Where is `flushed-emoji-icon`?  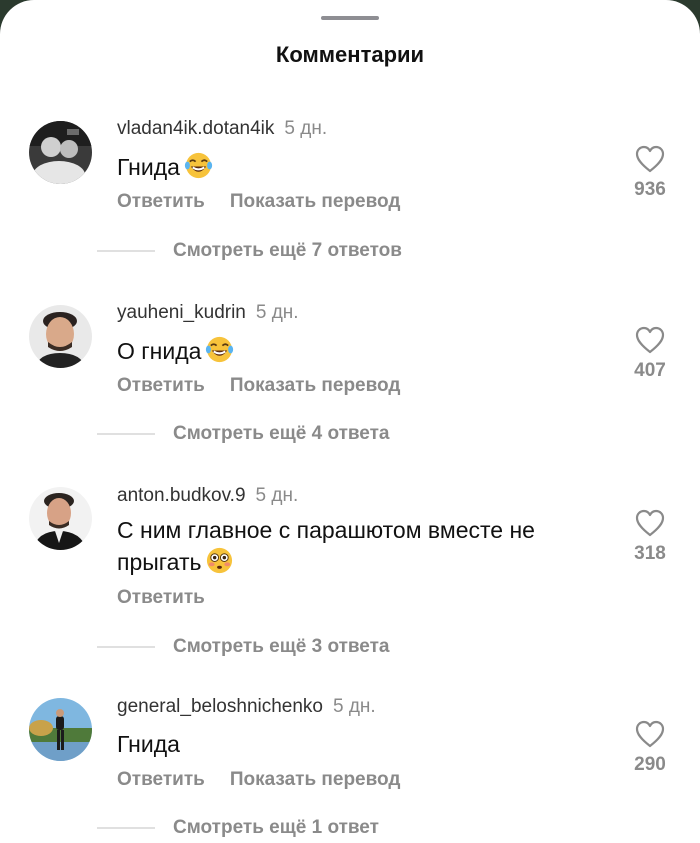
flushed-emoji-icon is located at coordinates (219, 564).